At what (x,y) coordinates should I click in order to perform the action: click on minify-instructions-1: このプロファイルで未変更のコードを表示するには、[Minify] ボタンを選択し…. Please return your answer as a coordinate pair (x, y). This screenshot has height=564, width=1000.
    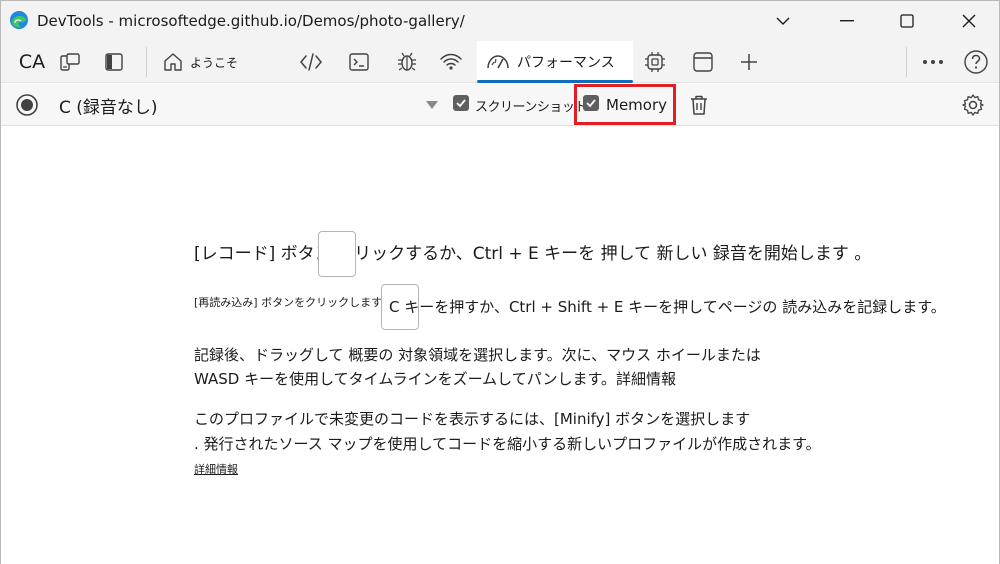
    Looking at the image, I should click on (472, 419).